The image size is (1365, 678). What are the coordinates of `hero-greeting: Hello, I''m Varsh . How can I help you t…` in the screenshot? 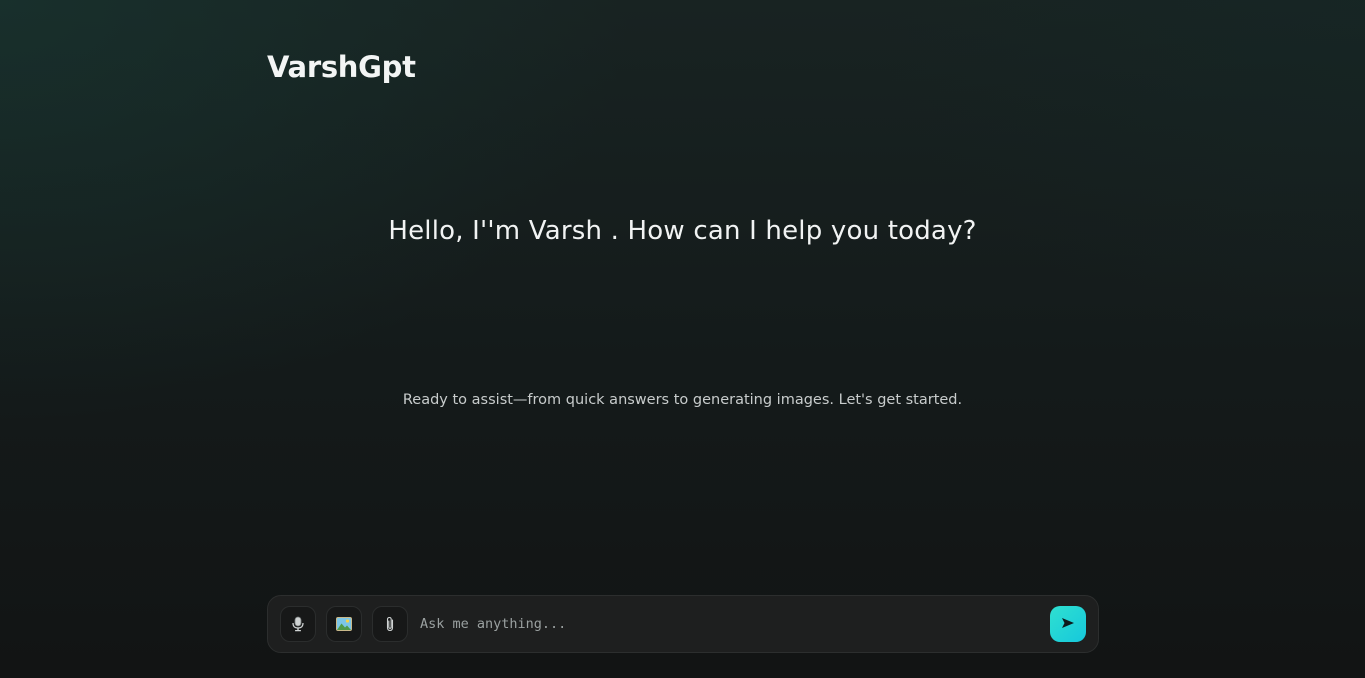 It's located at (682, 231).